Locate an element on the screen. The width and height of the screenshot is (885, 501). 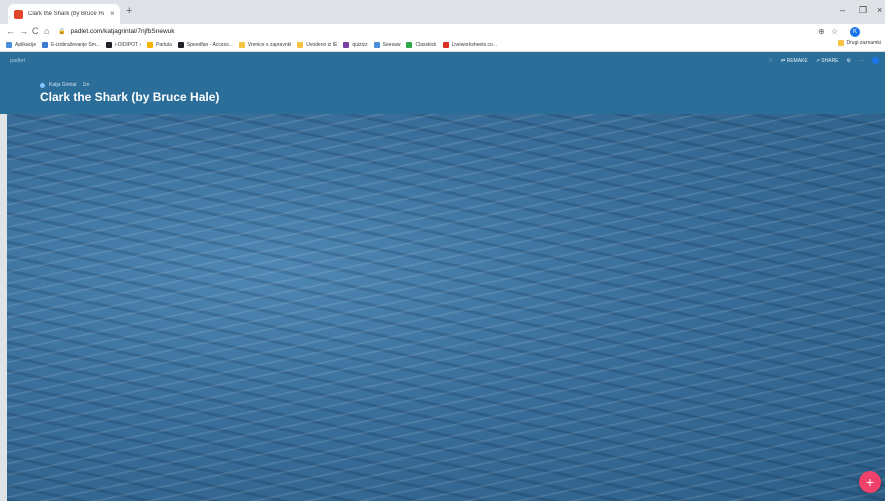
bookmark-item: quizizz is located at coordinates (355, 45).